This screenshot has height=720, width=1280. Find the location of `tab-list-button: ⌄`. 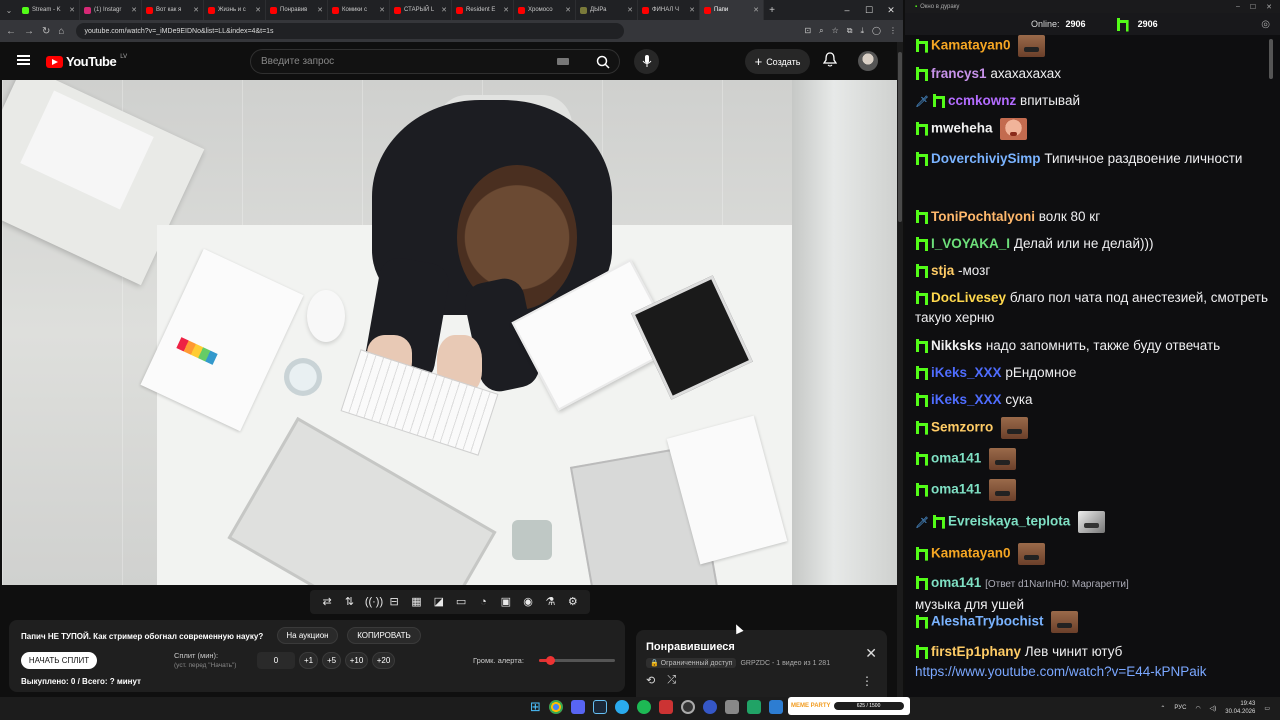

tab-list-button: ⌄ is located at coordinates (9, 10).